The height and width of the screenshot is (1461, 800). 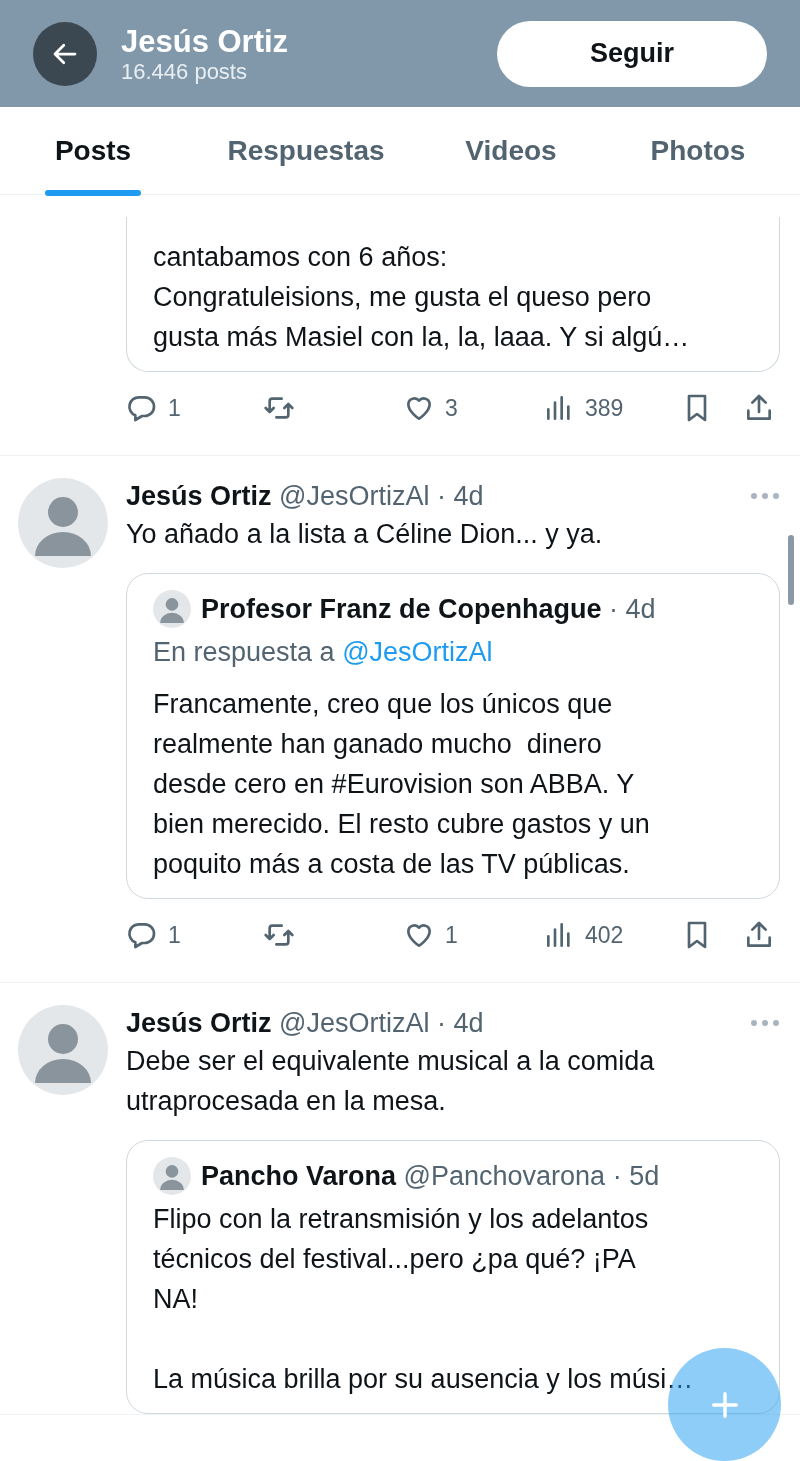 I want to click on view-count: 389, so click(x=604, y=408).